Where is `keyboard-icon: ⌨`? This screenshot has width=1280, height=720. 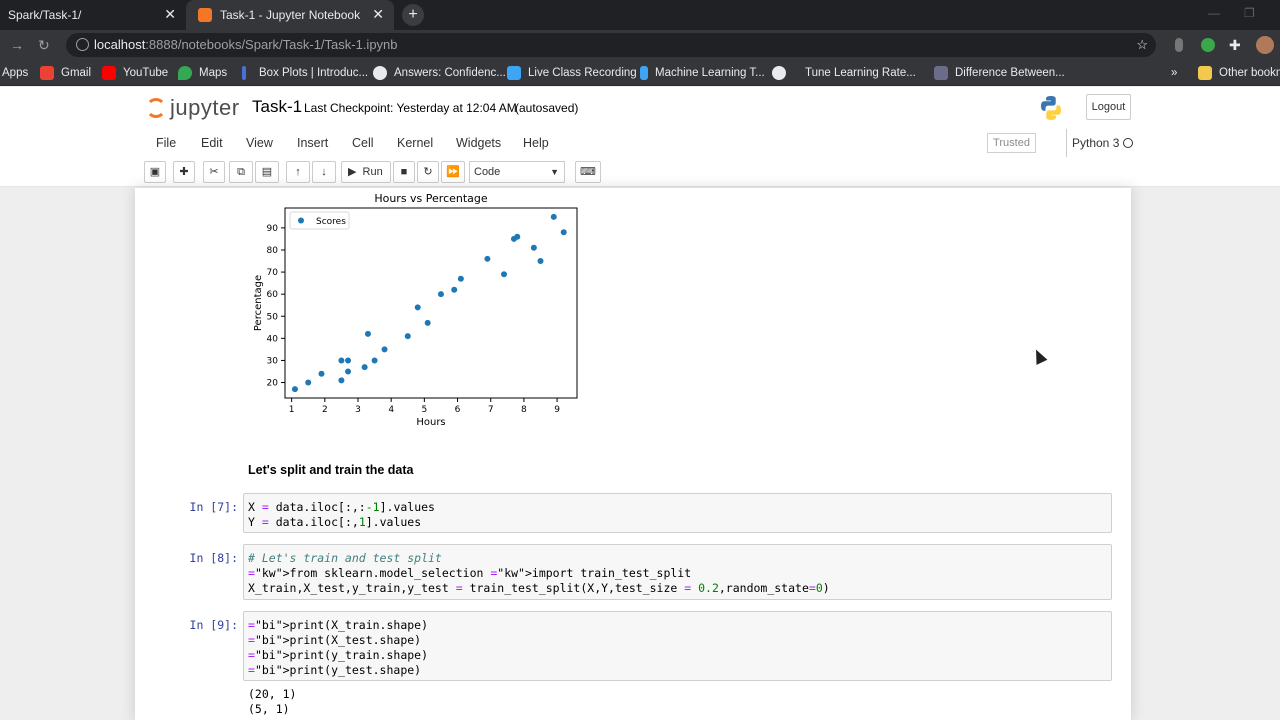
keyboard-icon: ⌨ is located at coordinates (588, 172).